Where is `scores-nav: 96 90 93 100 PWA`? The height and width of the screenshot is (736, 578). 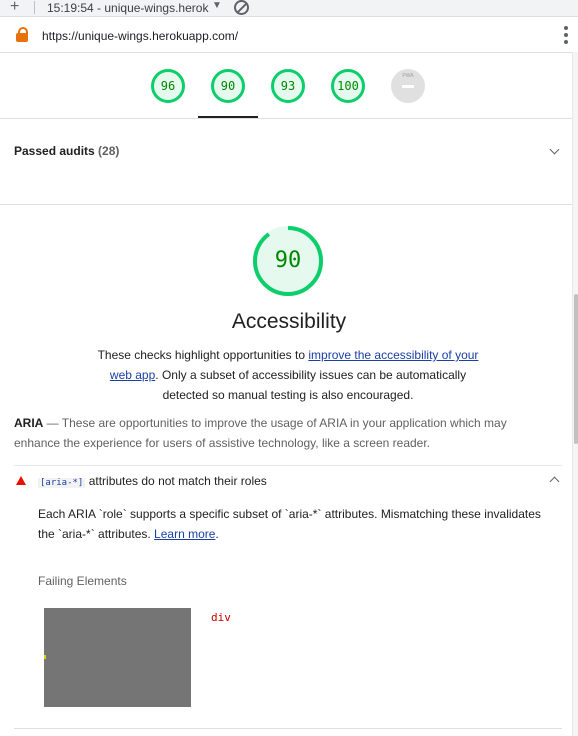 scores-nav: 96 90 93 100 PWA is located at coordinates (286, 85).